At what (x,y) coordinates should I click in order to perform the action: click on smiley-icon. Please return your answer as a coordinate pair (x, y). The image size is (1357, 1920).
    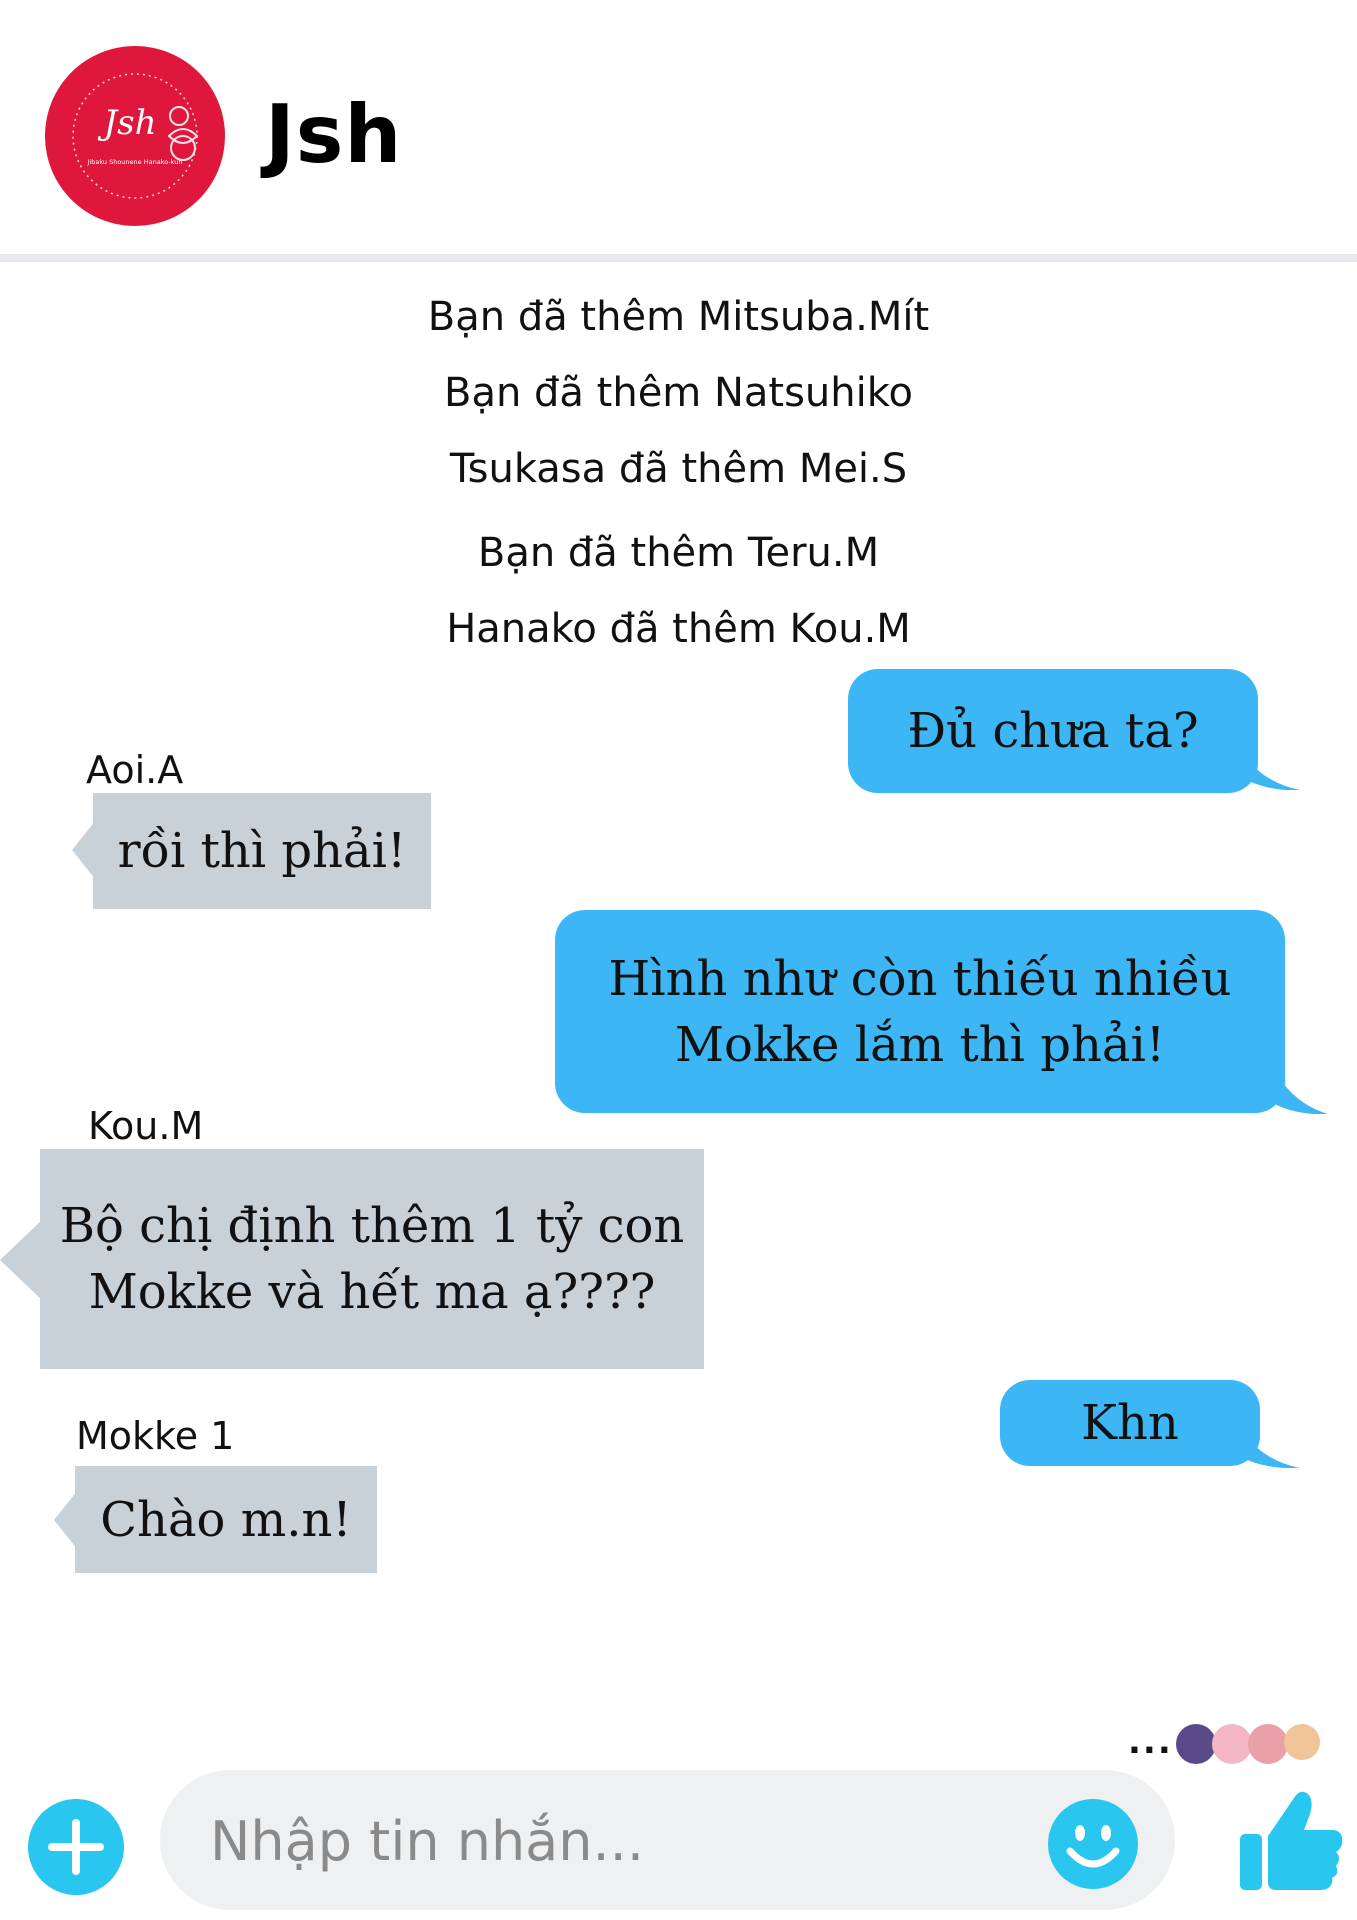
    Looking at the image, I should click on (1093, 1844).